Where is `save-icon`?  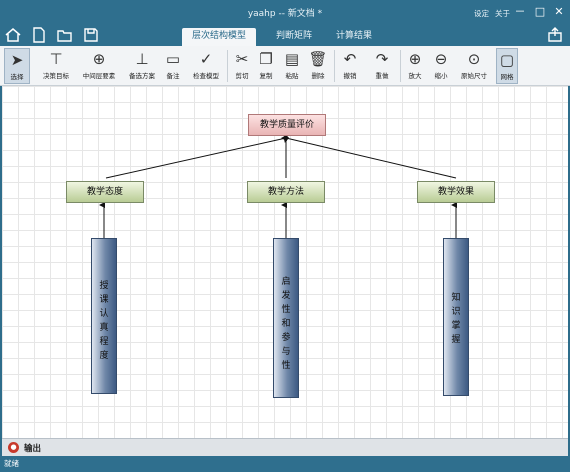 save-icon is located at coordinates (91, 35).